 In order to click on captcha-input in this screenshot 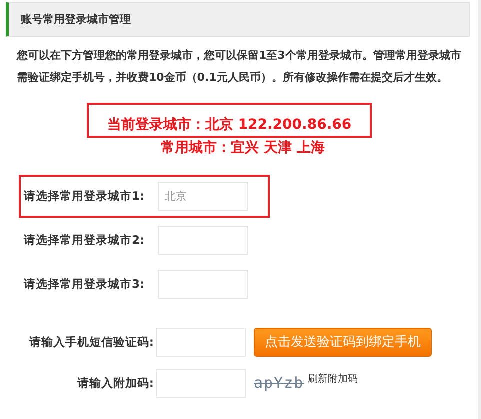, I will do `click(201, 383)`.